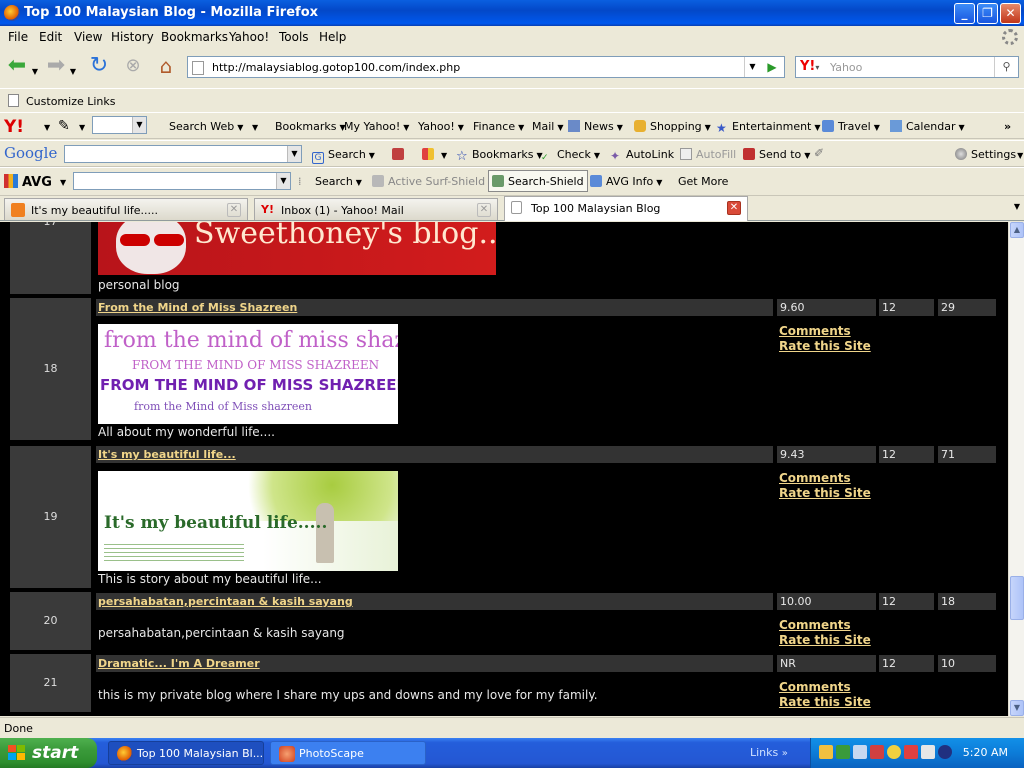 The width and height of the screenshot is (1024, 768). Describe the element at coordinates (548, 126) in the screenshot. I see `yahoo-mail: Mail ▼` at that location.